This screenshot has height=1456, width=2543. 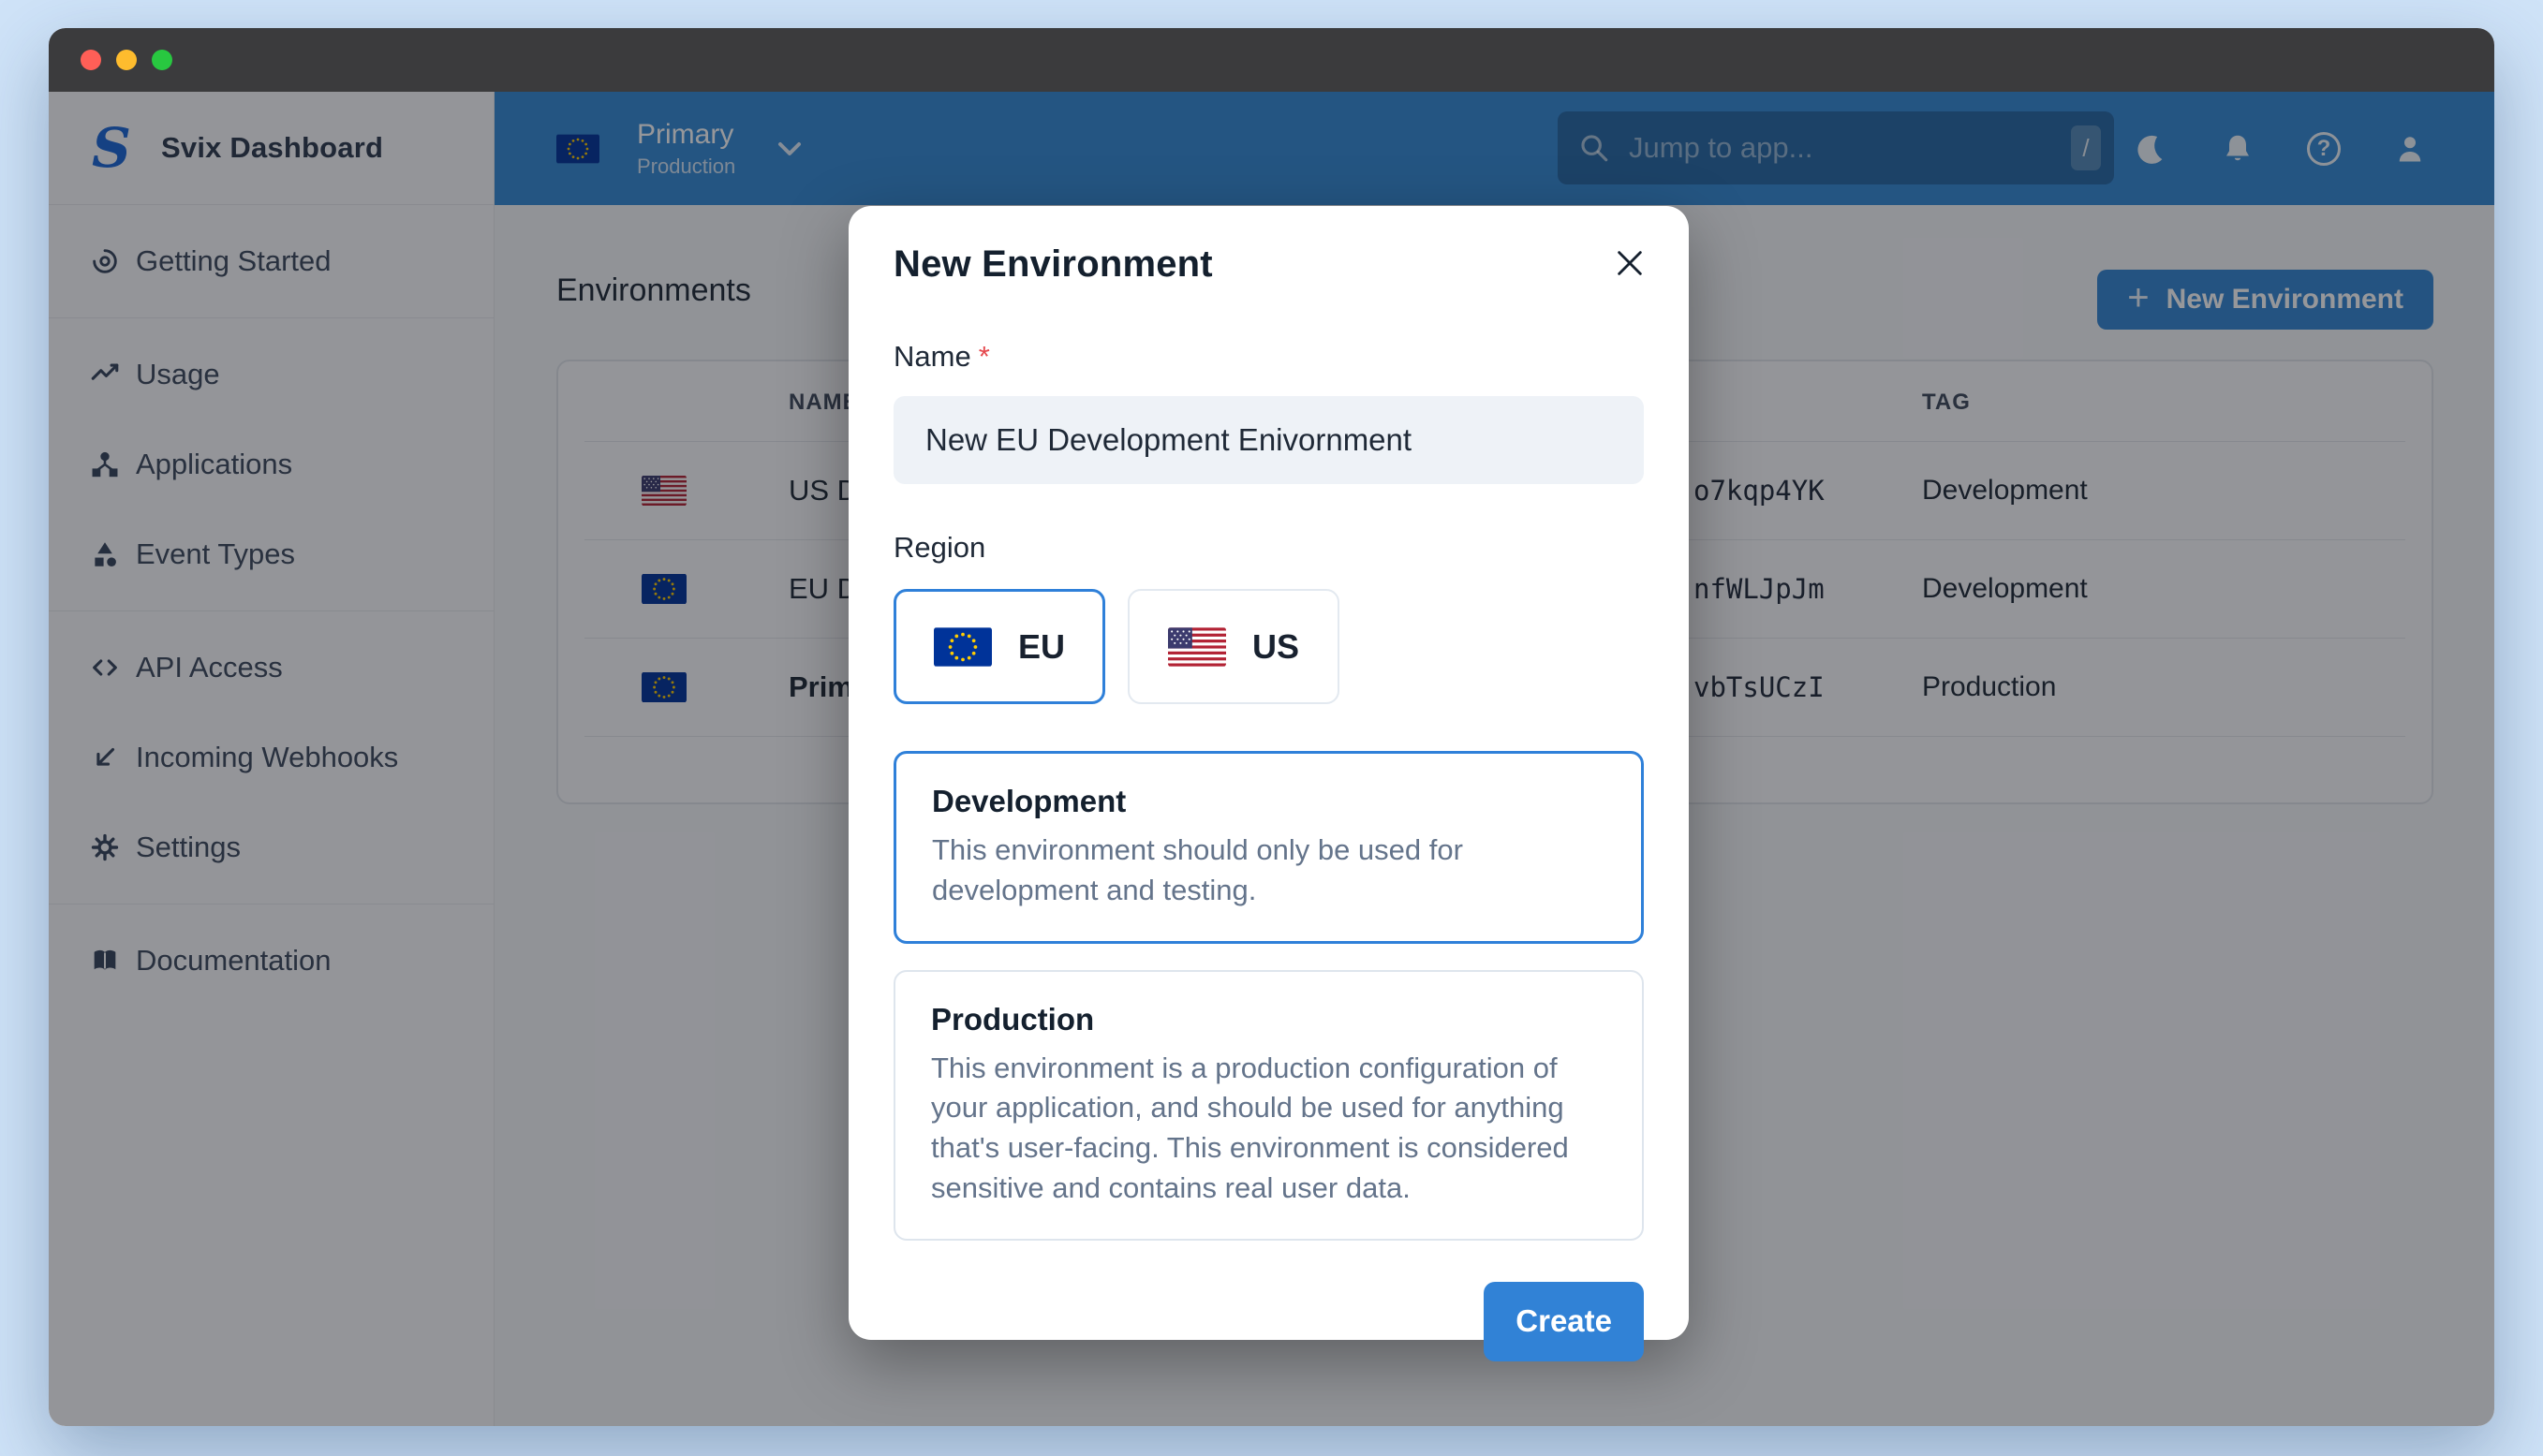 I want to click on environment-name-input, so click(x=1269, y=440).